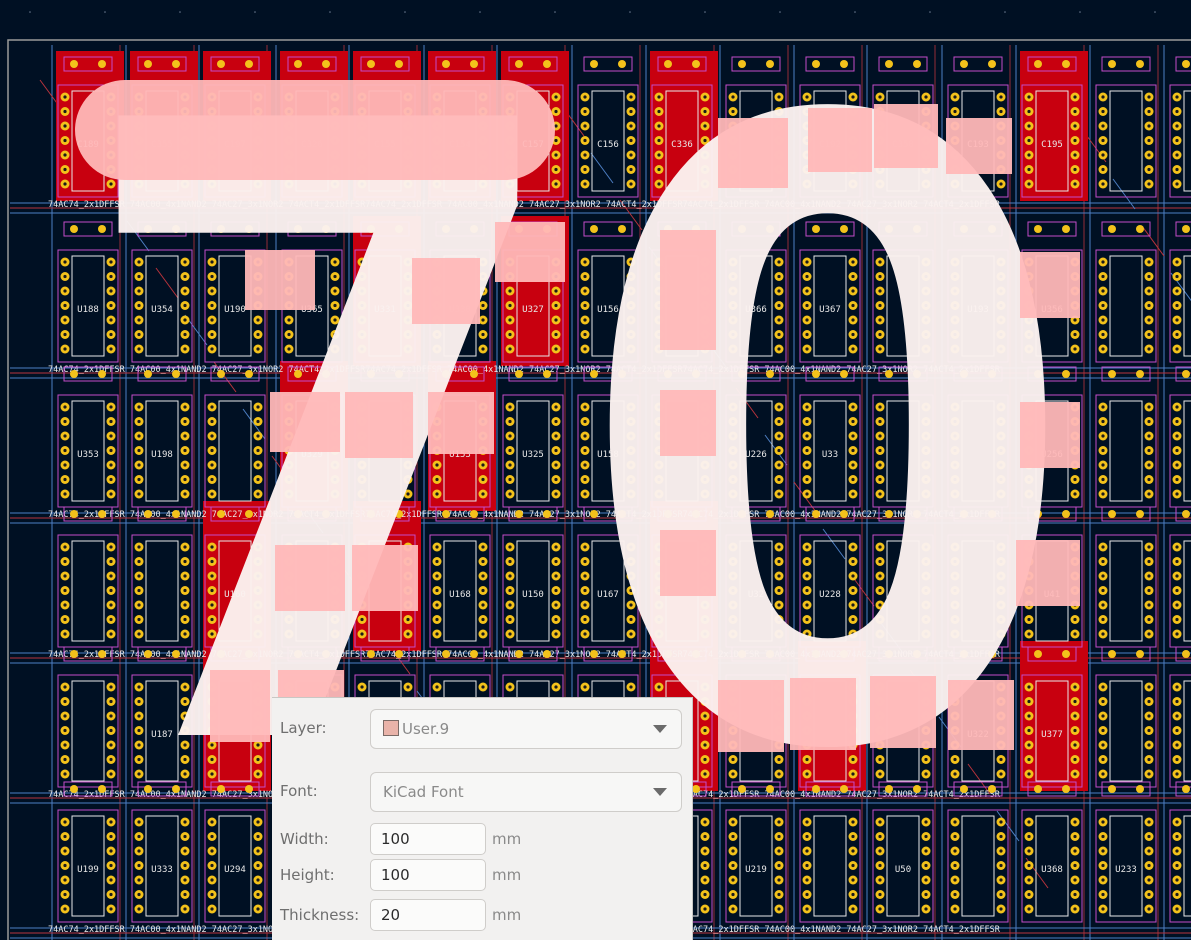 Image resolution: width=1191 pixels, height=940 pixels. What do you see at coordinates (526, 792) in the screenshot?
I see `font-select: KiCad Font` at bounding box center [526, 792].